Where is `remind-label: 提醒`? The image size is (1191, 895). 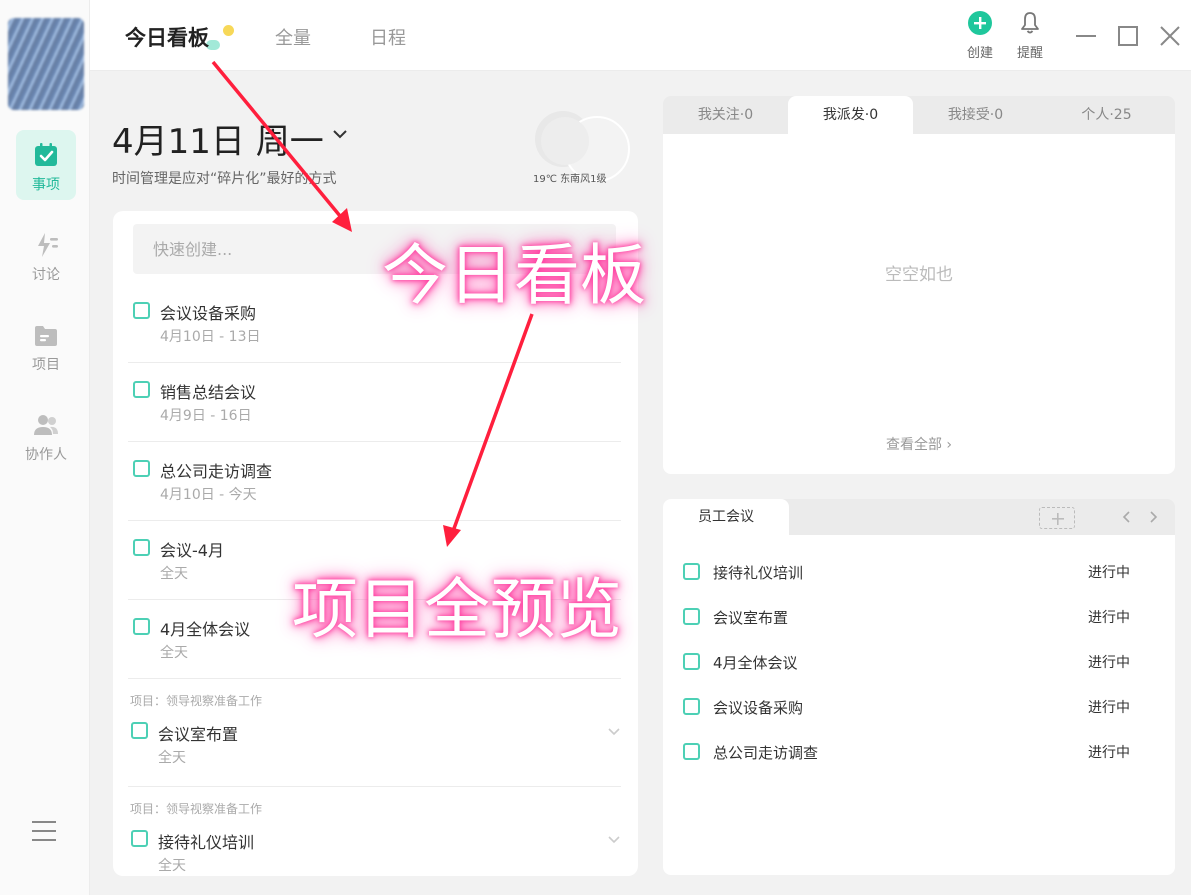
remind-label: 提醒 is located at coordinates (1029, 53).